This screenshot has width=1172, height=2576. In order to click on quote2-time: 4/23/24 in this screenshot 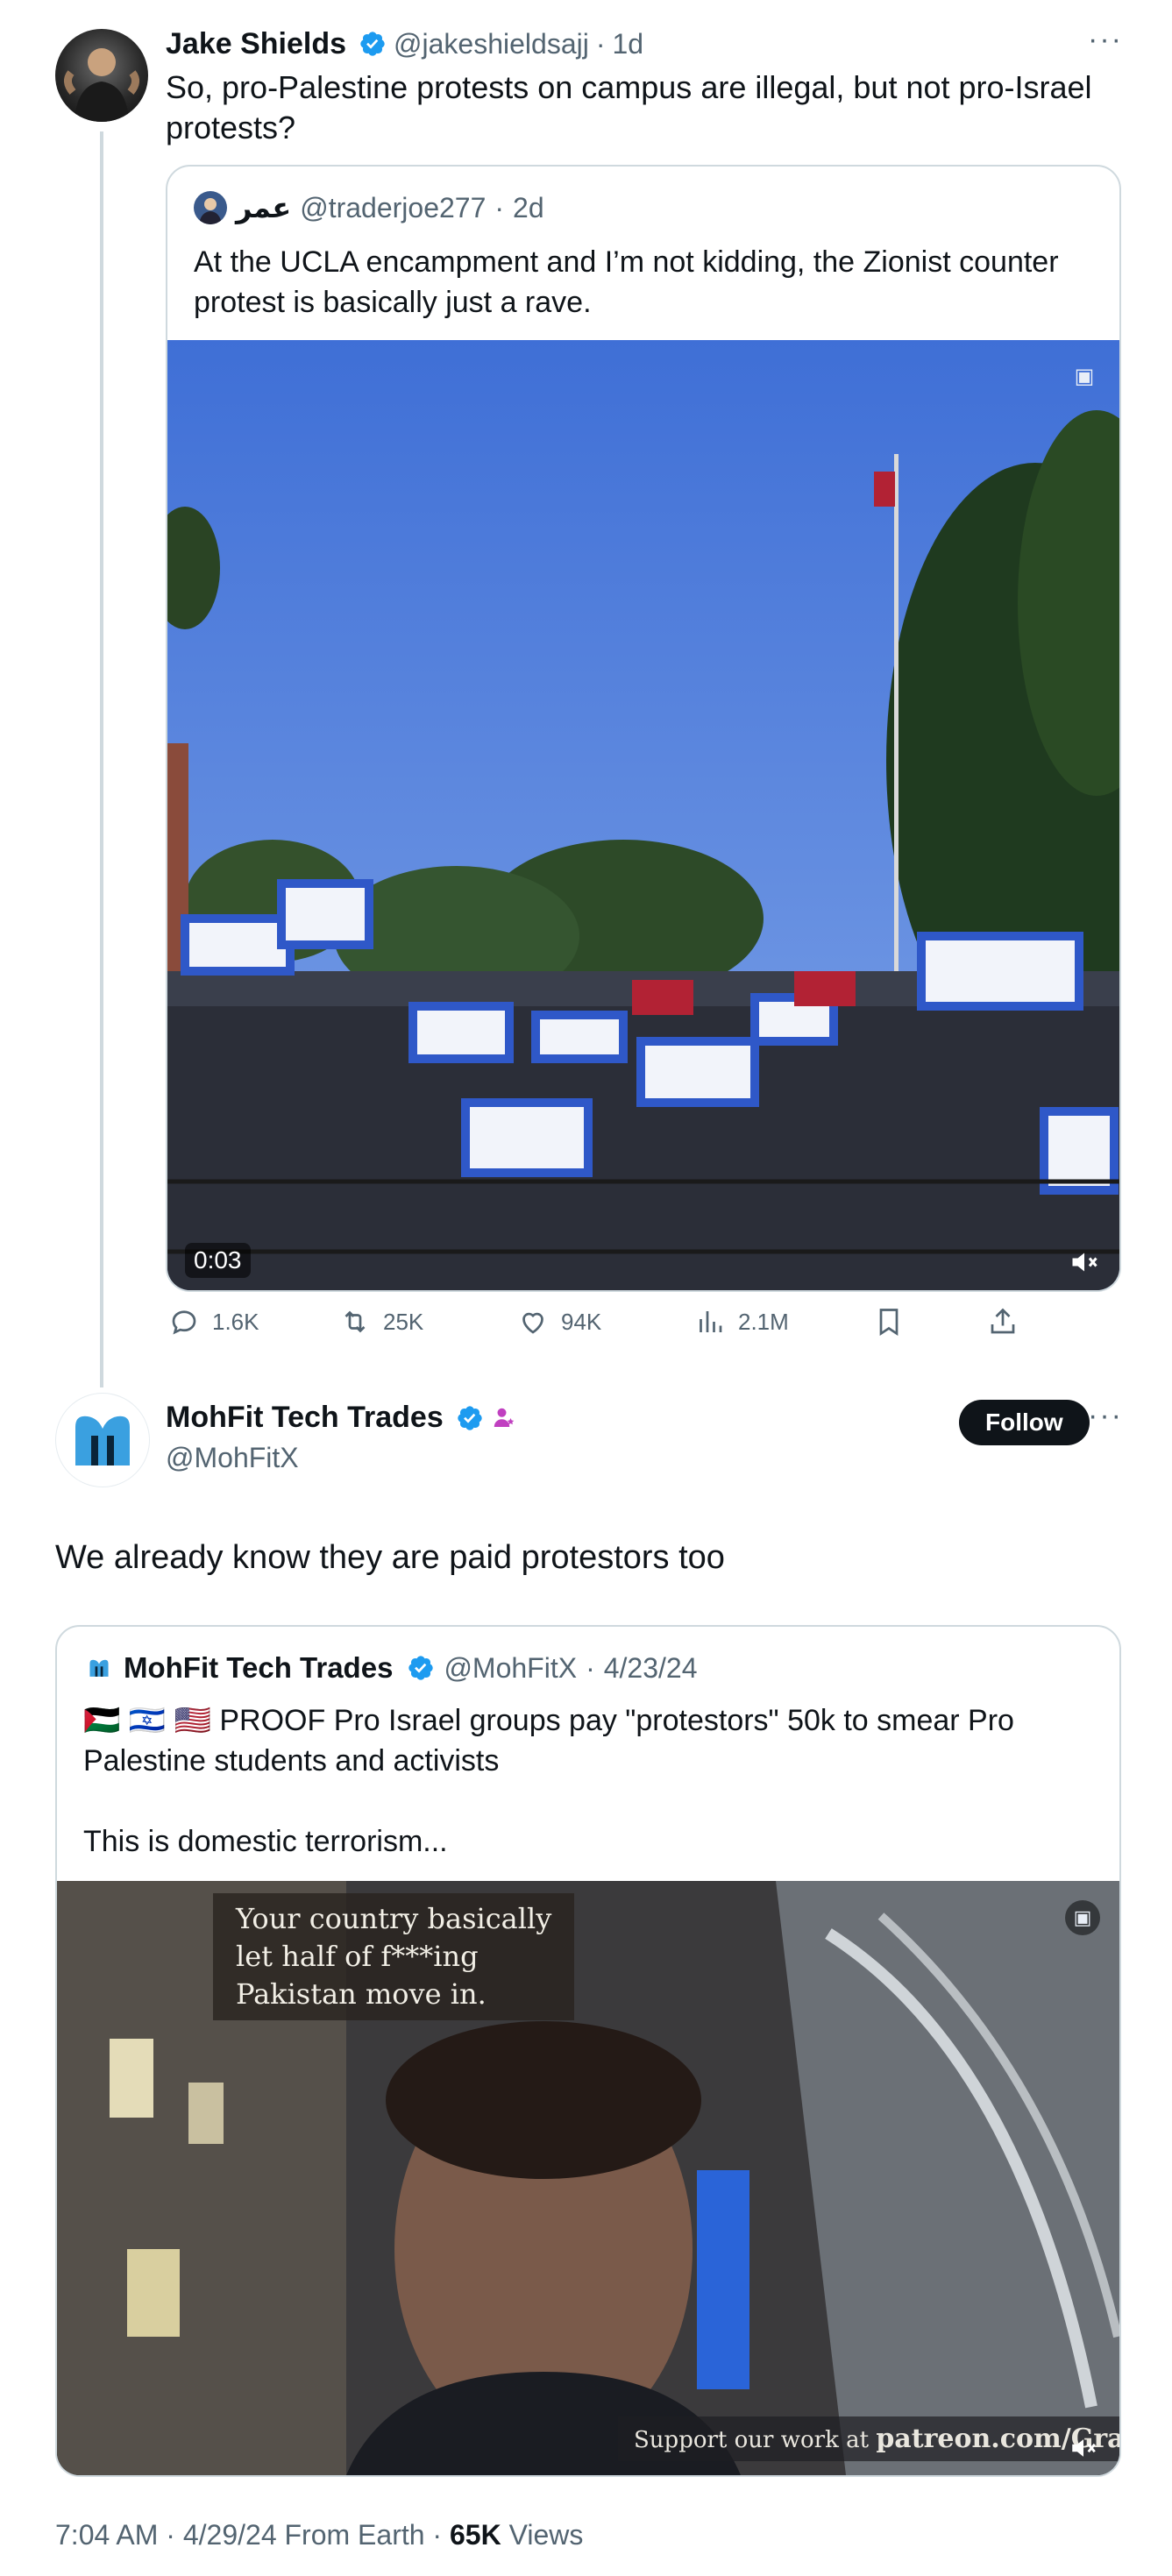, I will do `click(651, 1668)`.